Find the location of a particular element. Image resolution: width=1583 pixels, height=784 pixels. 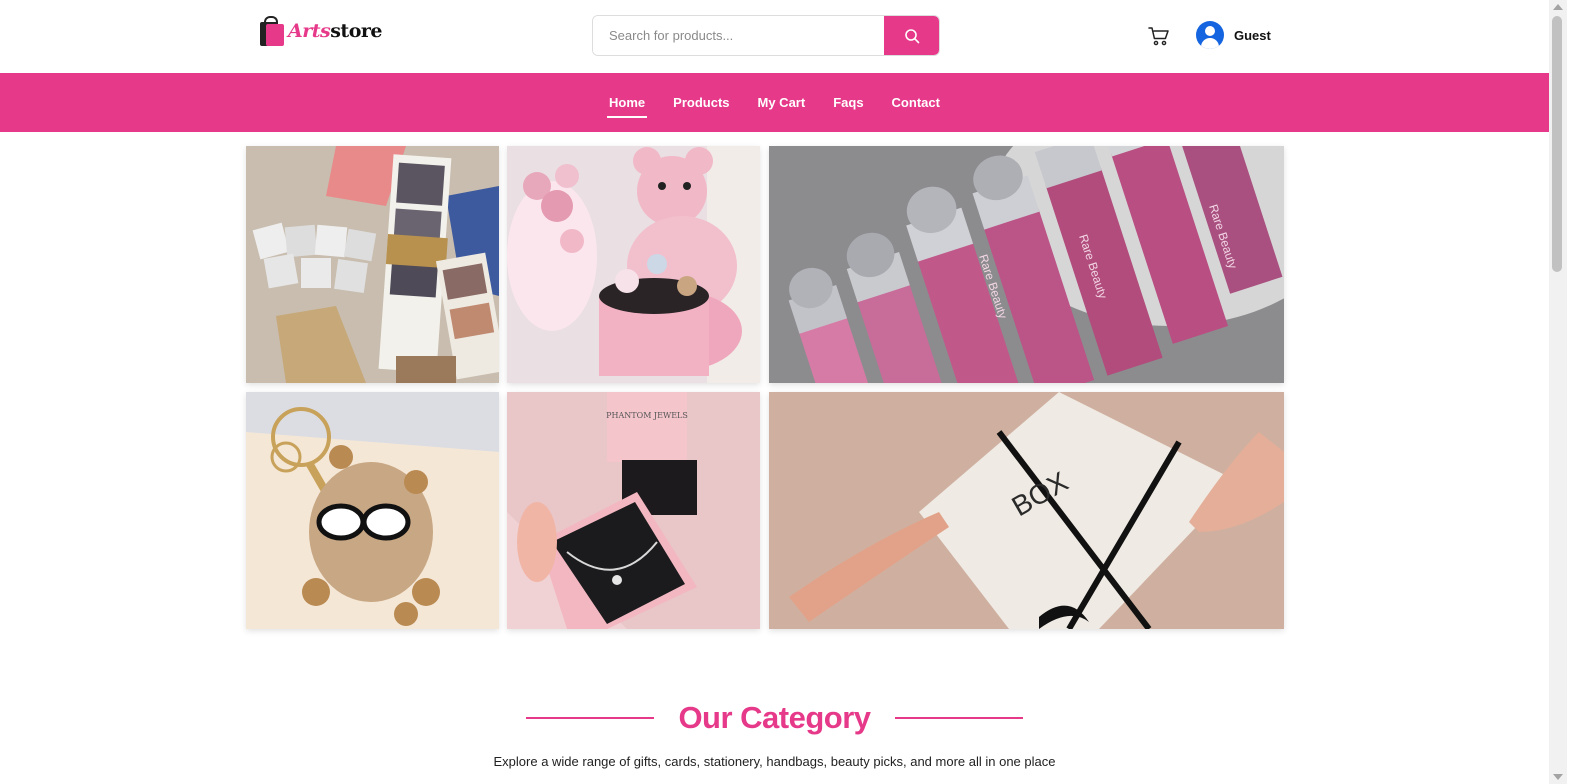

cart-icon is located at coordinates (1158, 36).